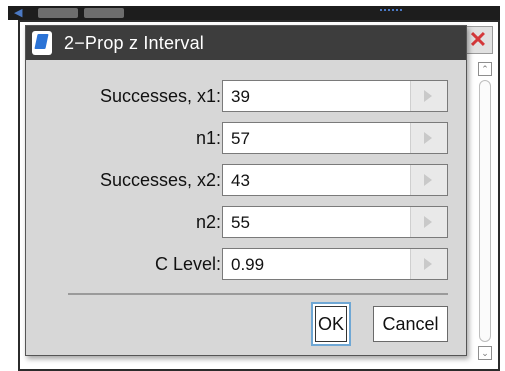 The width and height of the screenshot is (505, 371). What do you see at coordinates (208, 222) in the screenshot?
I see `field-label: n2:` at bounding box center [208, 222].